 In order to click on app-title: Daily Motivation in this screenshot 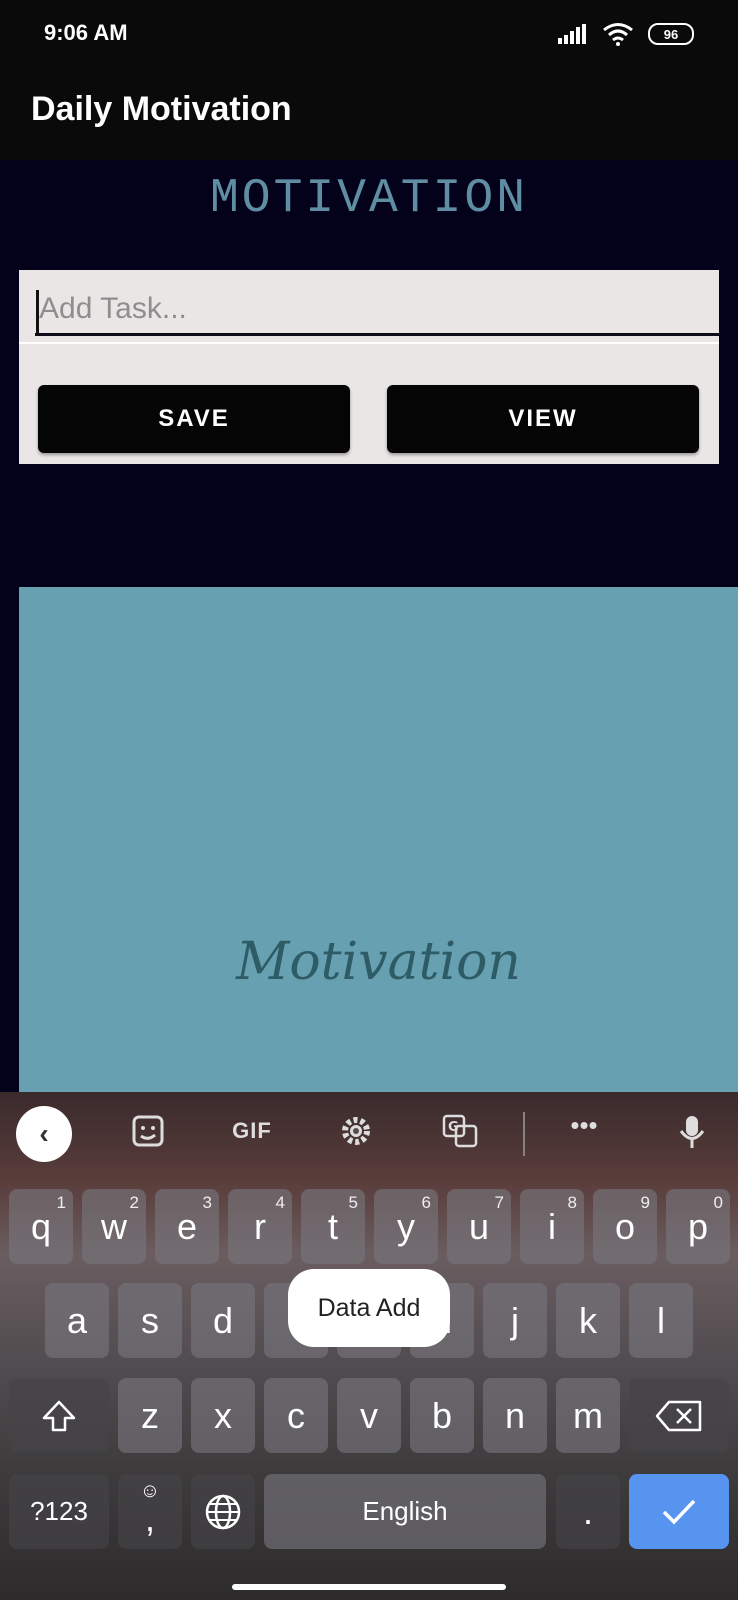, I will do `click(161, 109)`.